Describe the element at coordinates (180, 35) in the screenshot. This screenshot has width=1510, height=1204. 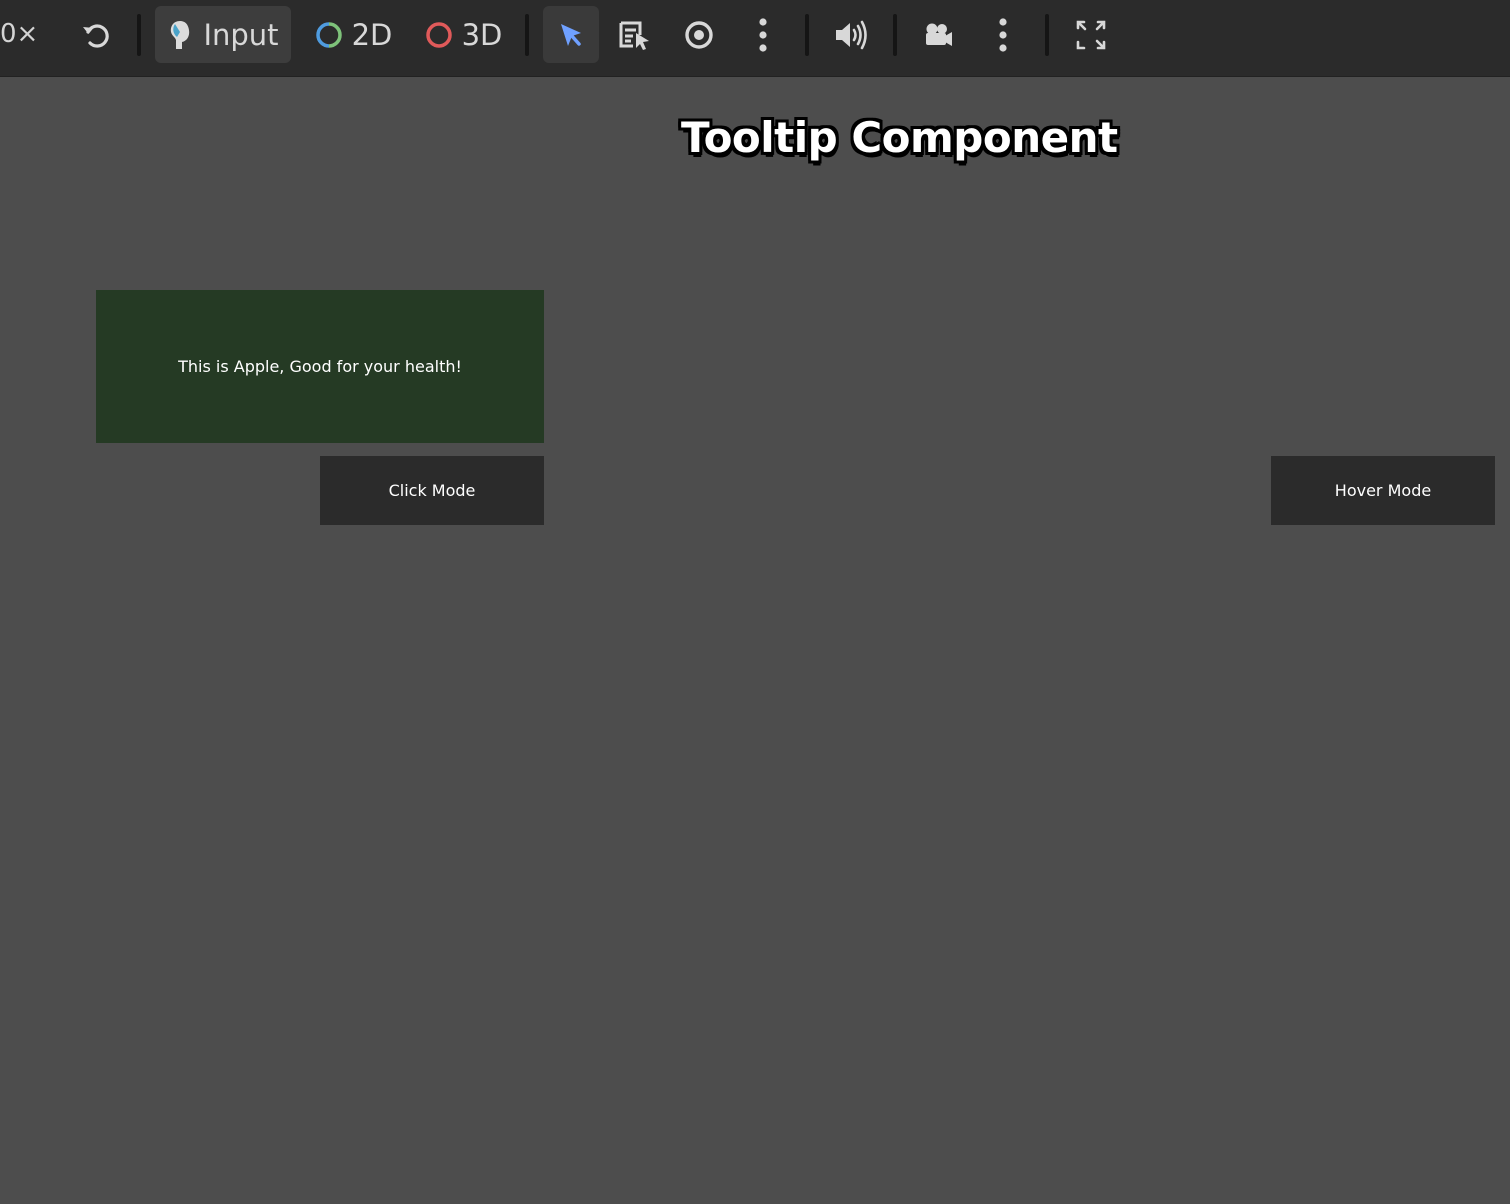
I see `input-icon` at that location.